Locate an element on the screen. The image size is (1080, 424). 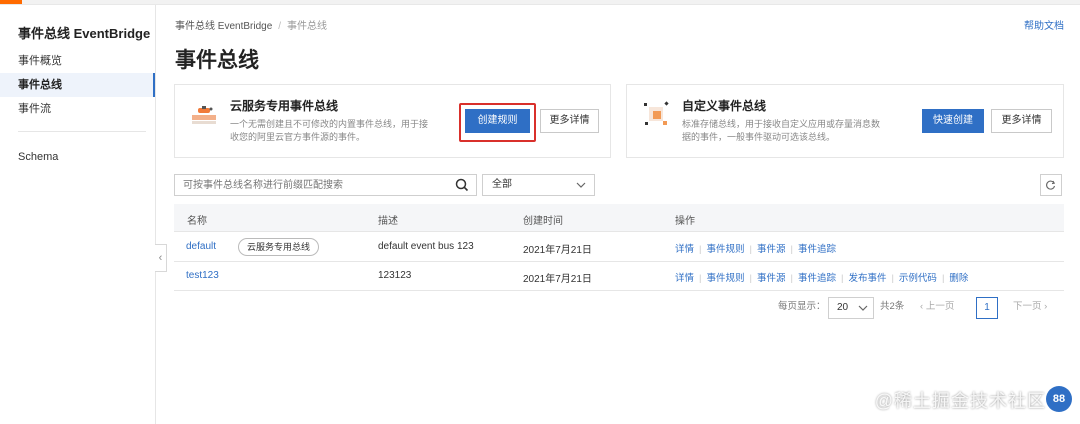
refresh-icon is located at coordinates (1051, 185).